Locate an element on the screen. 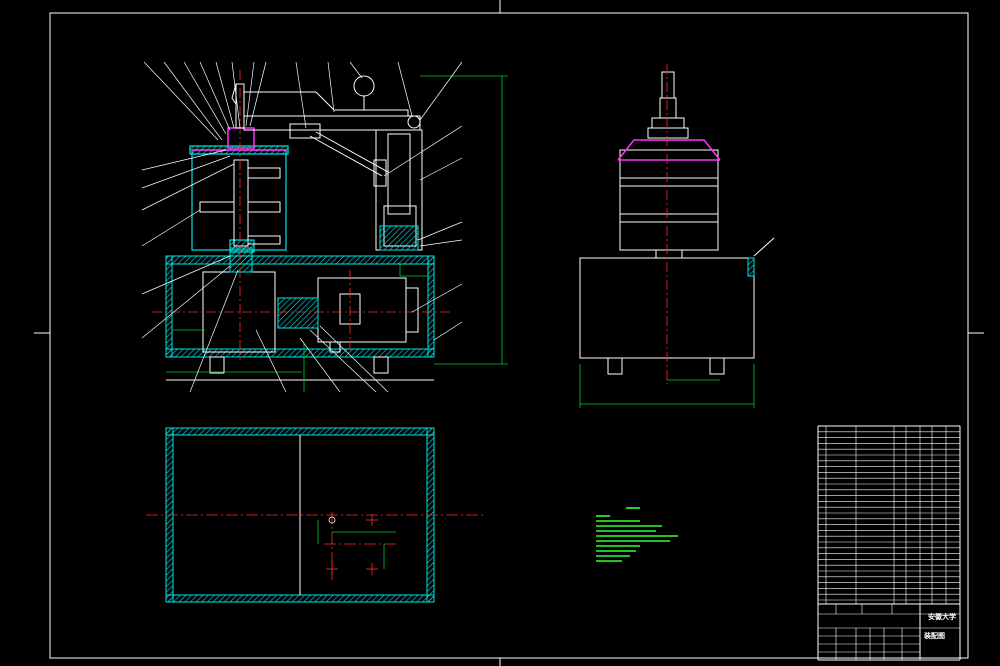 This screenshot has height=666, width=1000. school-name: 安徽大学 is located at coordinates (942, 617).